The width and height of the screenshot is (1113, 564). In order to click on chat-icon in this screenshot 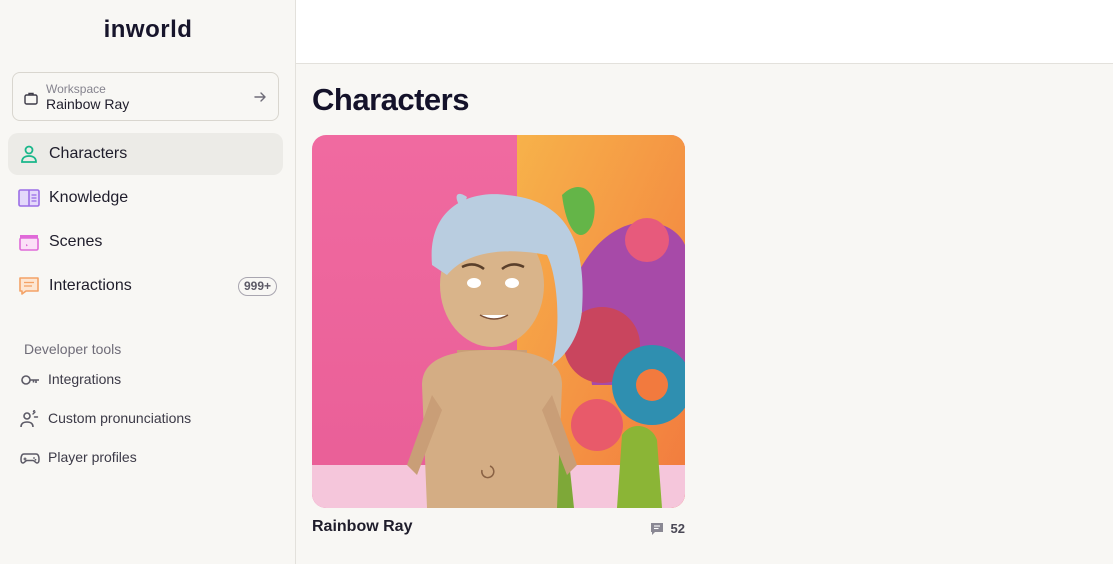, I will do `click(29, 286)`.